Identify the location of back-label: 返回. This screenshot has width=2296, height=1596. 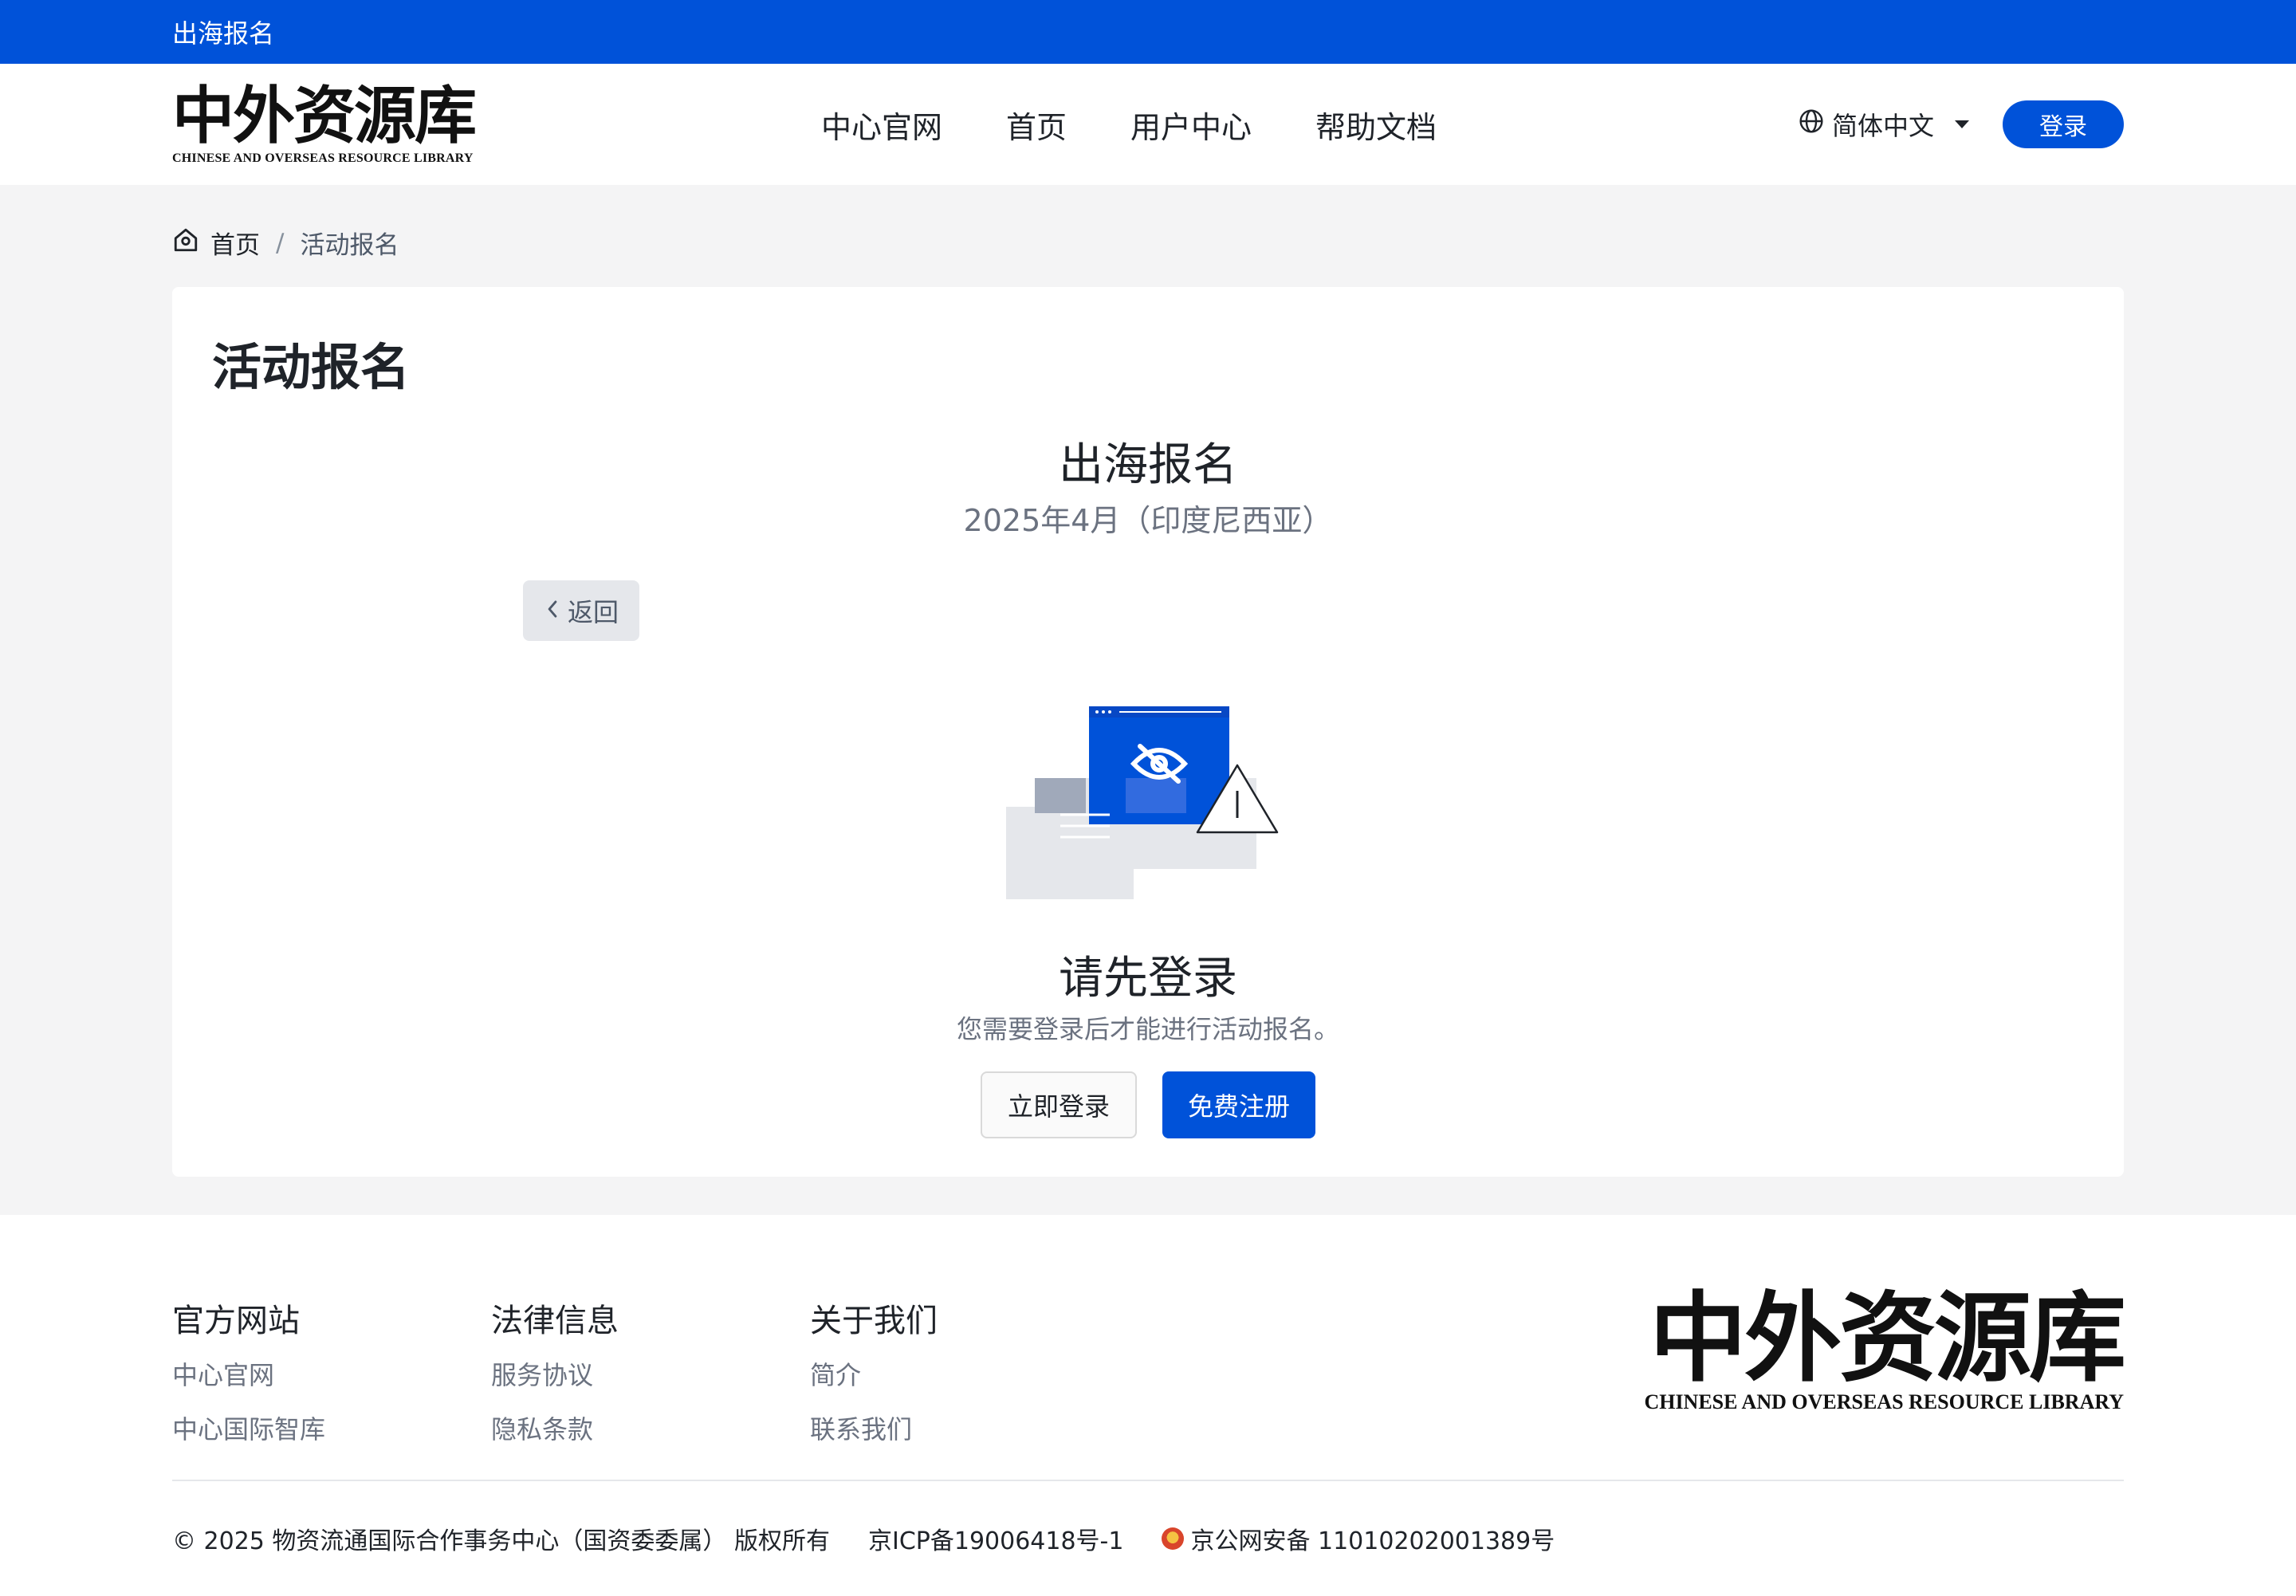
(593, 612).